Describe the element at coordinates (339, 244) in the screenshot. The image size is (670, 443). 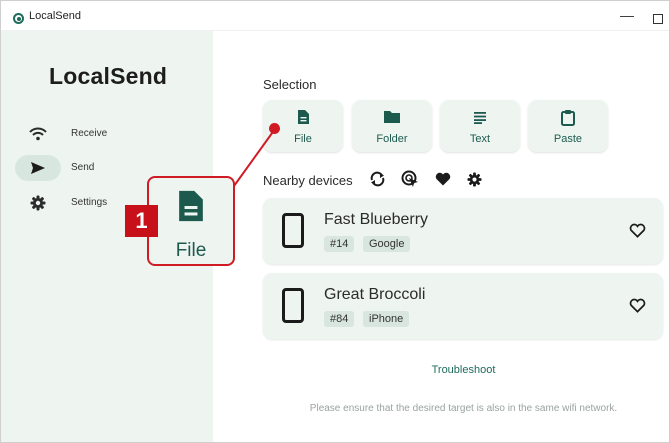
I see `device-id-tag: #14` at that location.